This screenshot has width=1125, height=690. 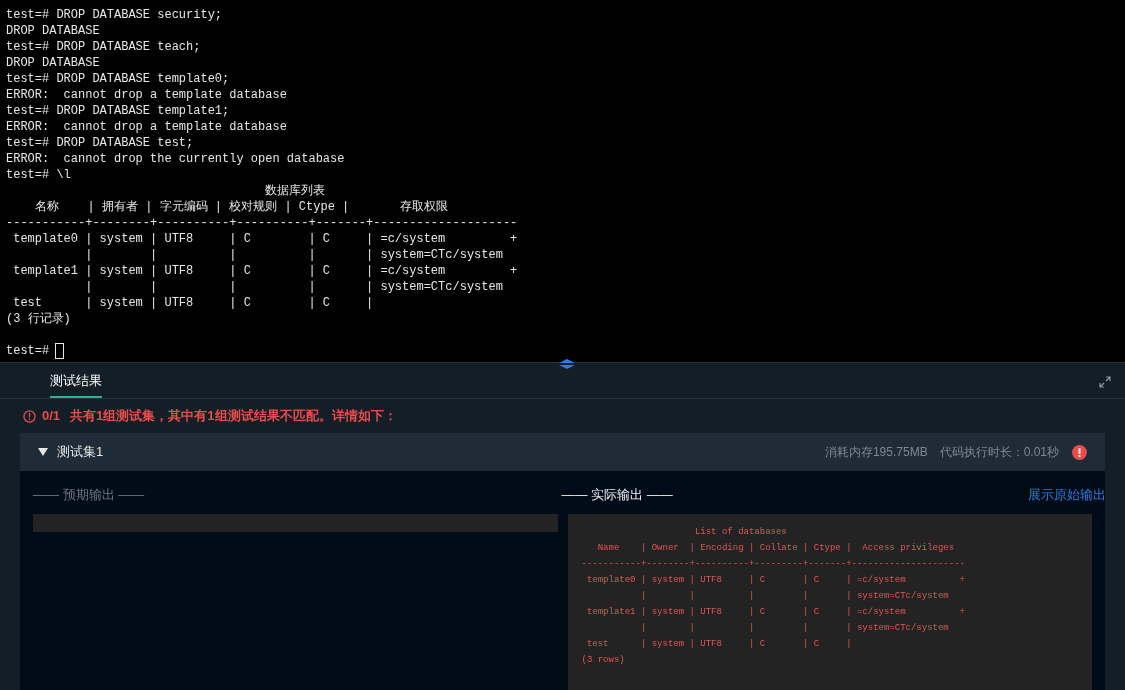 I want to click on output-line: test | system | UTF8 | C | C |, so click(x=718, y=644).